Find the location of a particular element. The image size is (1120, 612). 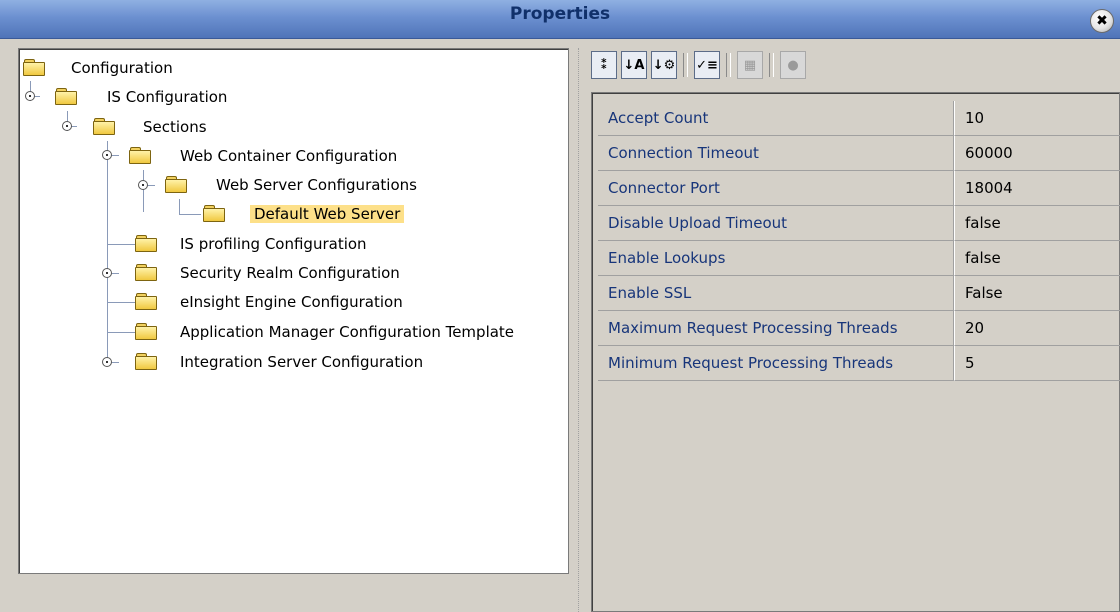

sort-by-name-button: ↓A is located at coordinates (634, 65).